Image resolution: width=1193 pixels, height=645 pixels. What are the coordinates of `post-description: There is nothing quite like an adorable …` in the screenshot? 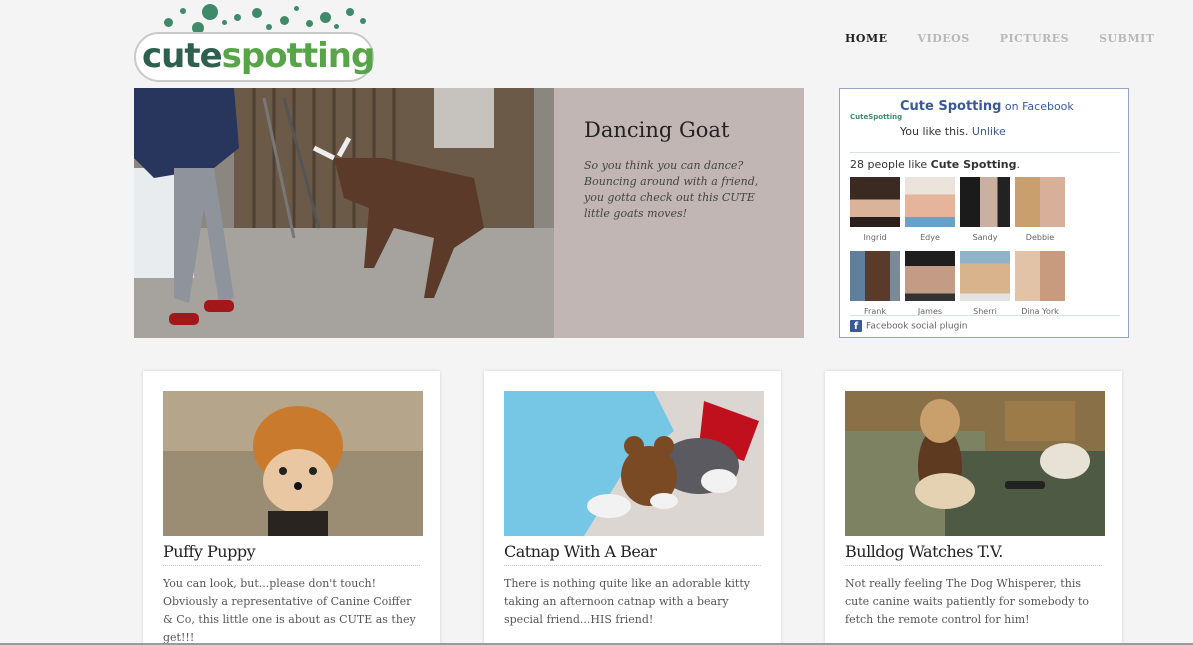 It's located at (627, 601).